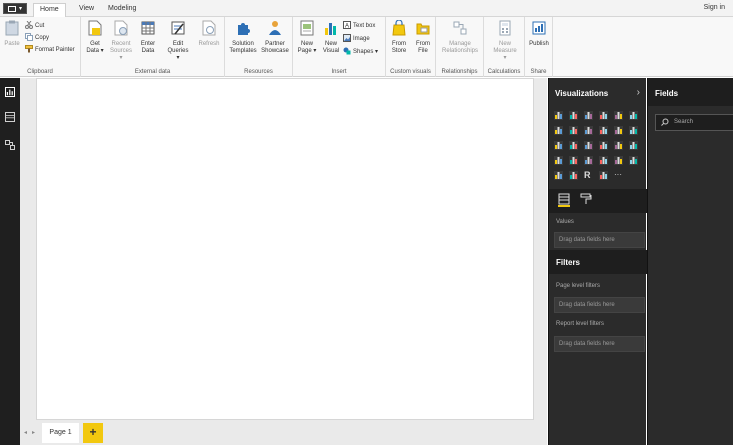 The height and width of the screenshot is (445, 733). I want to click on page-prev-icon: ◂, so click(25, 432).